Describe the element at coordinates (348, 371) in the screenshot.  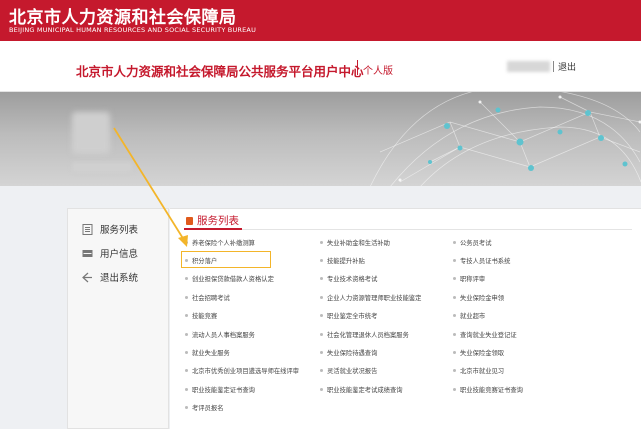
I see `service-item: 灵活就业状况报告` at that location.